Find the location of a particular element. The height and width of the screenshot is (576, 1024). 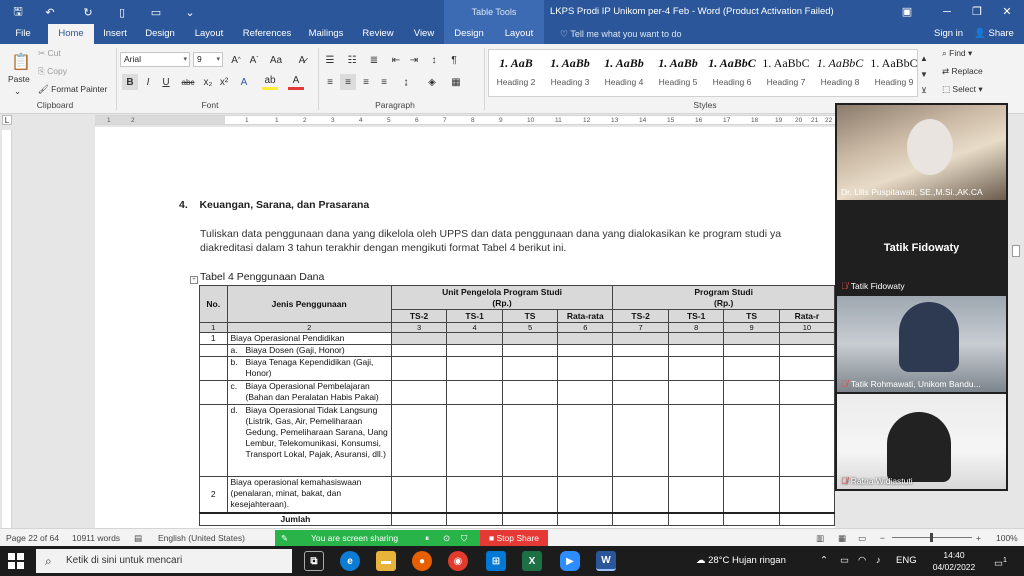

firefox-icon: ● is located at coordinates (422, 561).